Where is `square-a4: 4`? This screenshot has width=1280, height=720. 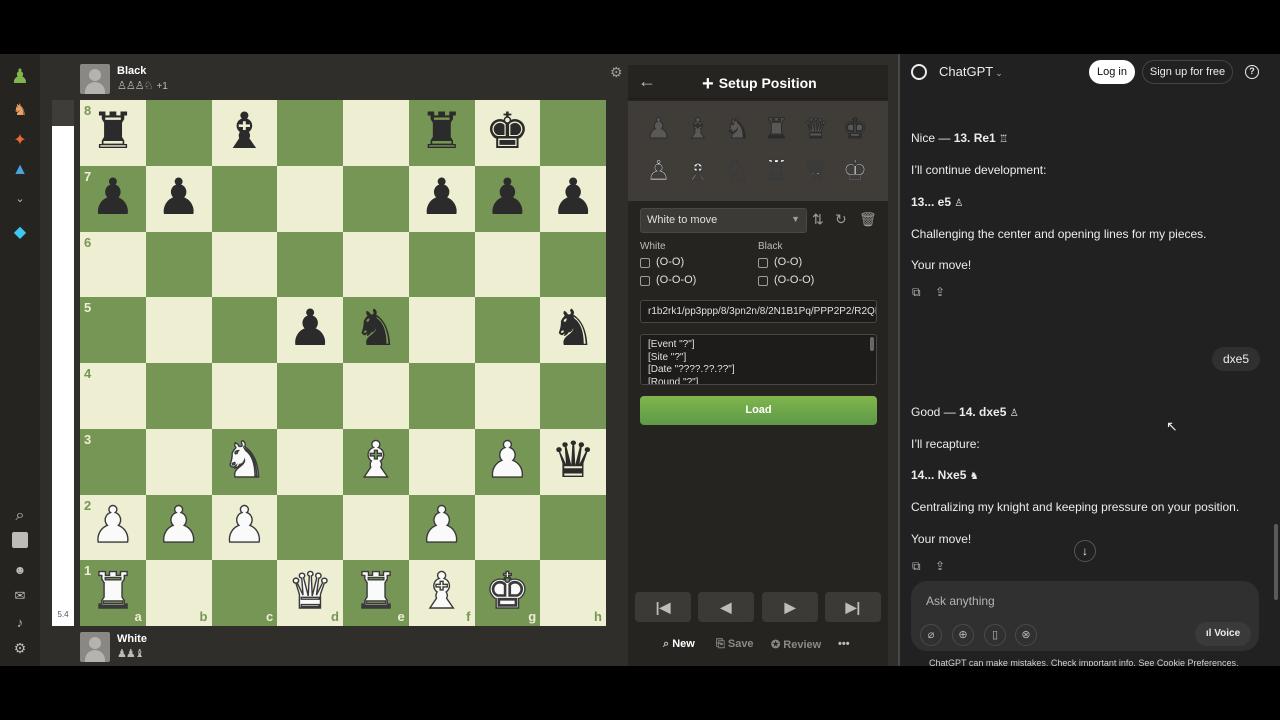 square-a4: 4 is located at coordinates (113, 396).